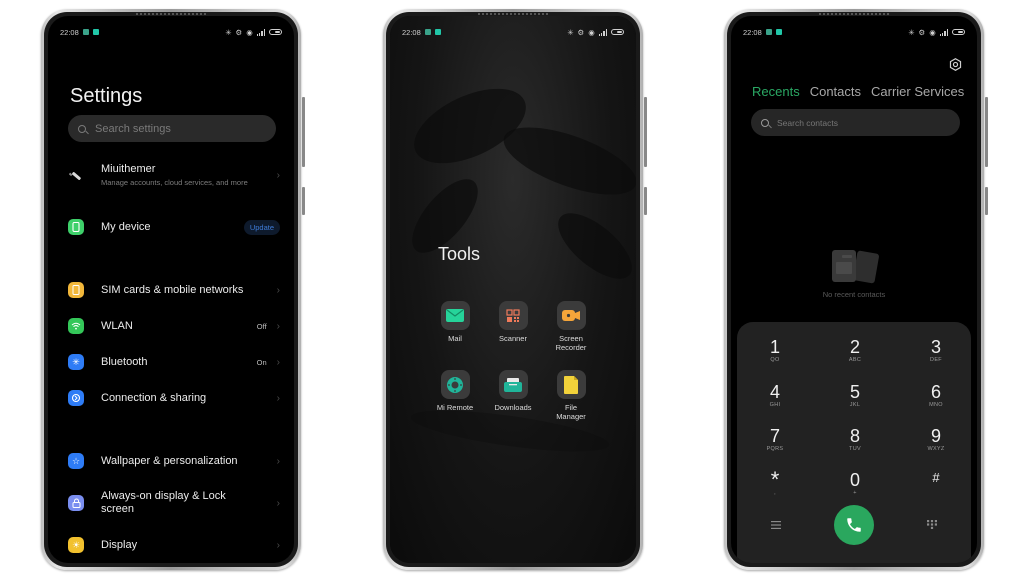 The width and height of the screenshot is (1024, 576). I want to click on key-3: 3 DEF, so click(936, 350).